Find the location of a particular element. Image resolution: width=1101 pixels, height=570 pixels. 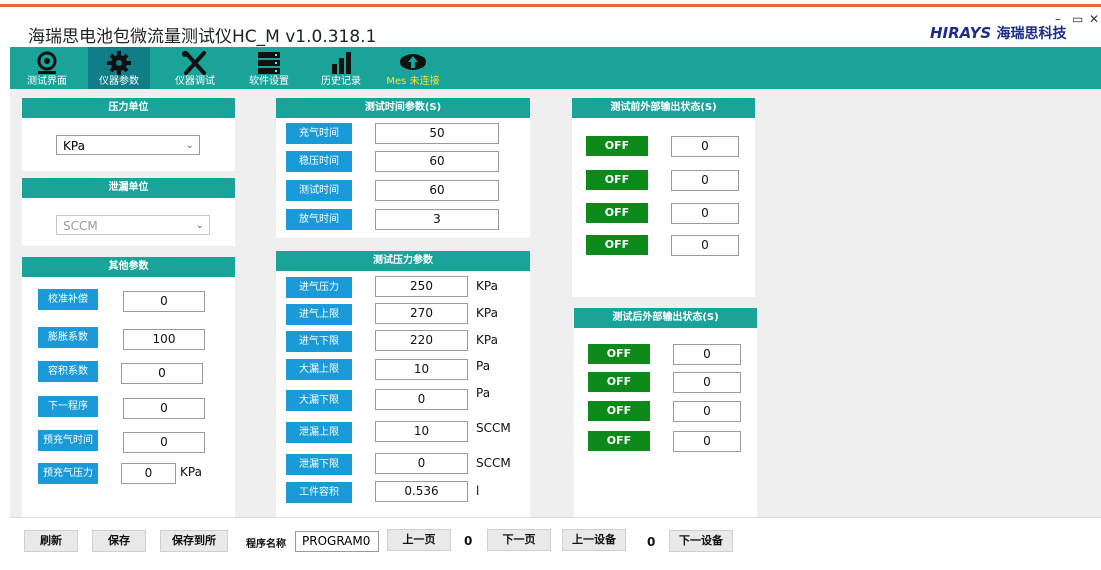

window-top-accent is located at coordinates (550, 5).